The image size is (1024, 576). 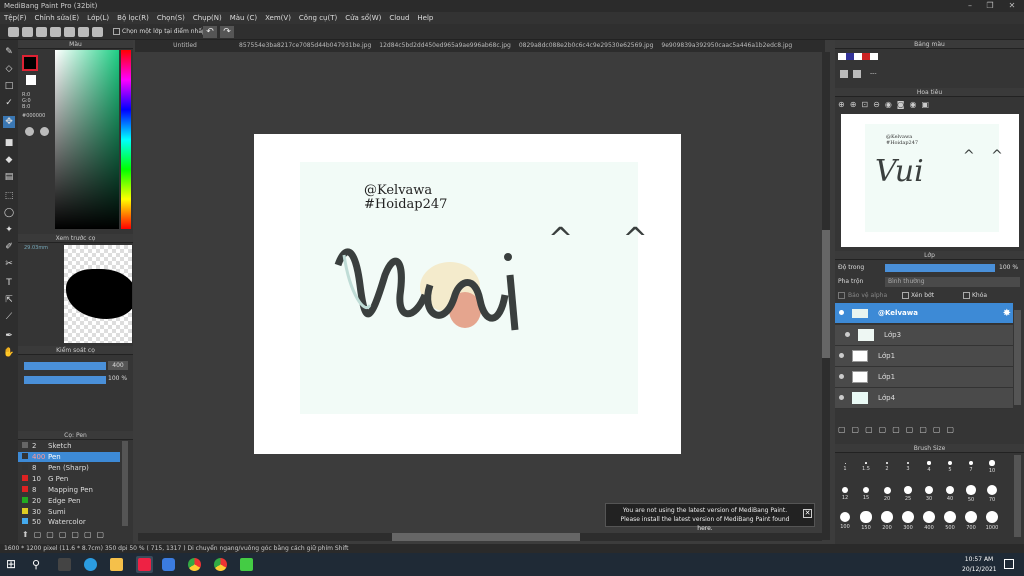 I want to click on hue-slider, so click(x=126, y=139).